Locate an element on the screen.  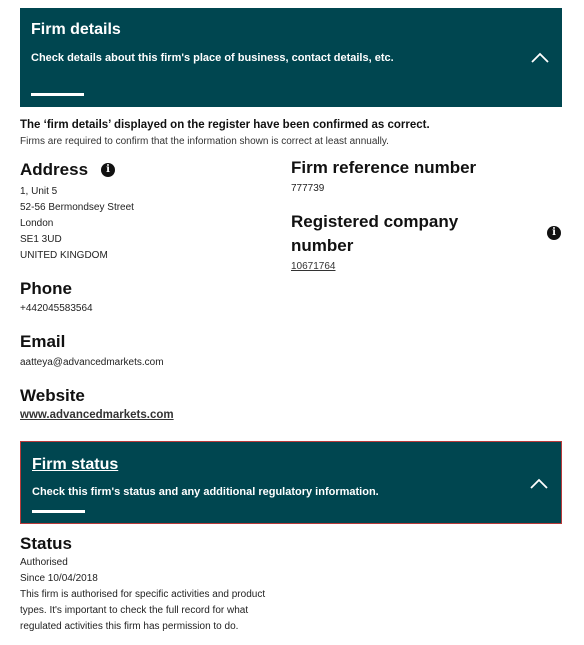
firm-details-title: Firm details is located at coordinates (76, 29).